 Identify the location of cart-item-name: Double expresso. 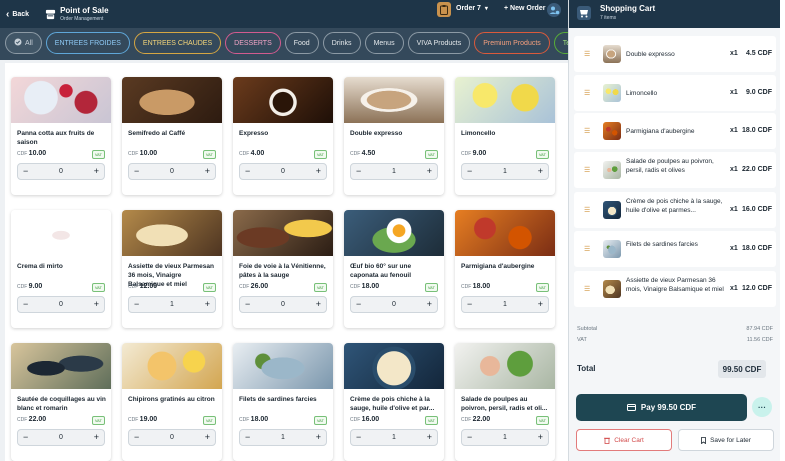
(650, 54).